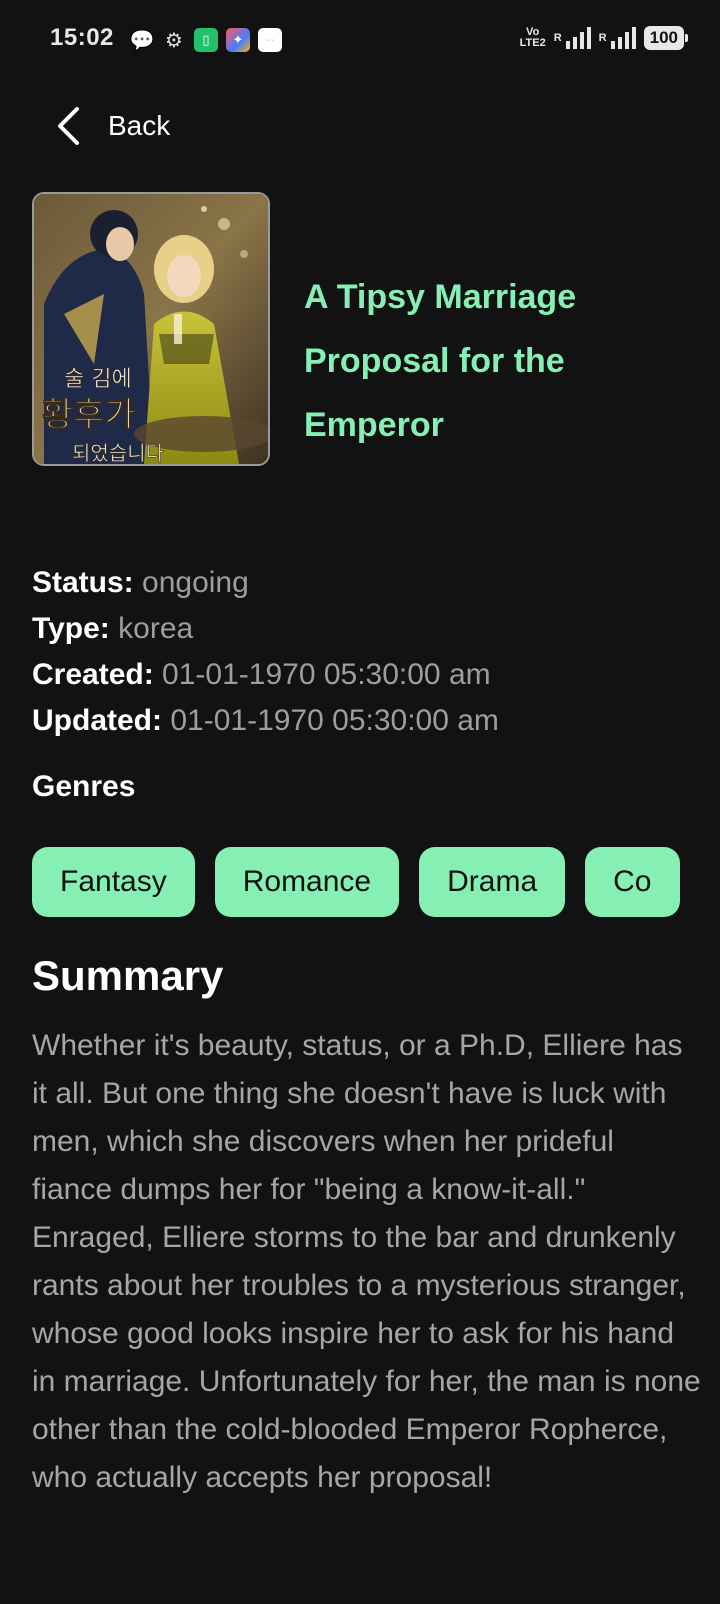  What do you see at coordinates (326, 674) in the screenshot?
I see `created-value: 01-01-1970 05:30:00 am` at bounding box center [326, 674].